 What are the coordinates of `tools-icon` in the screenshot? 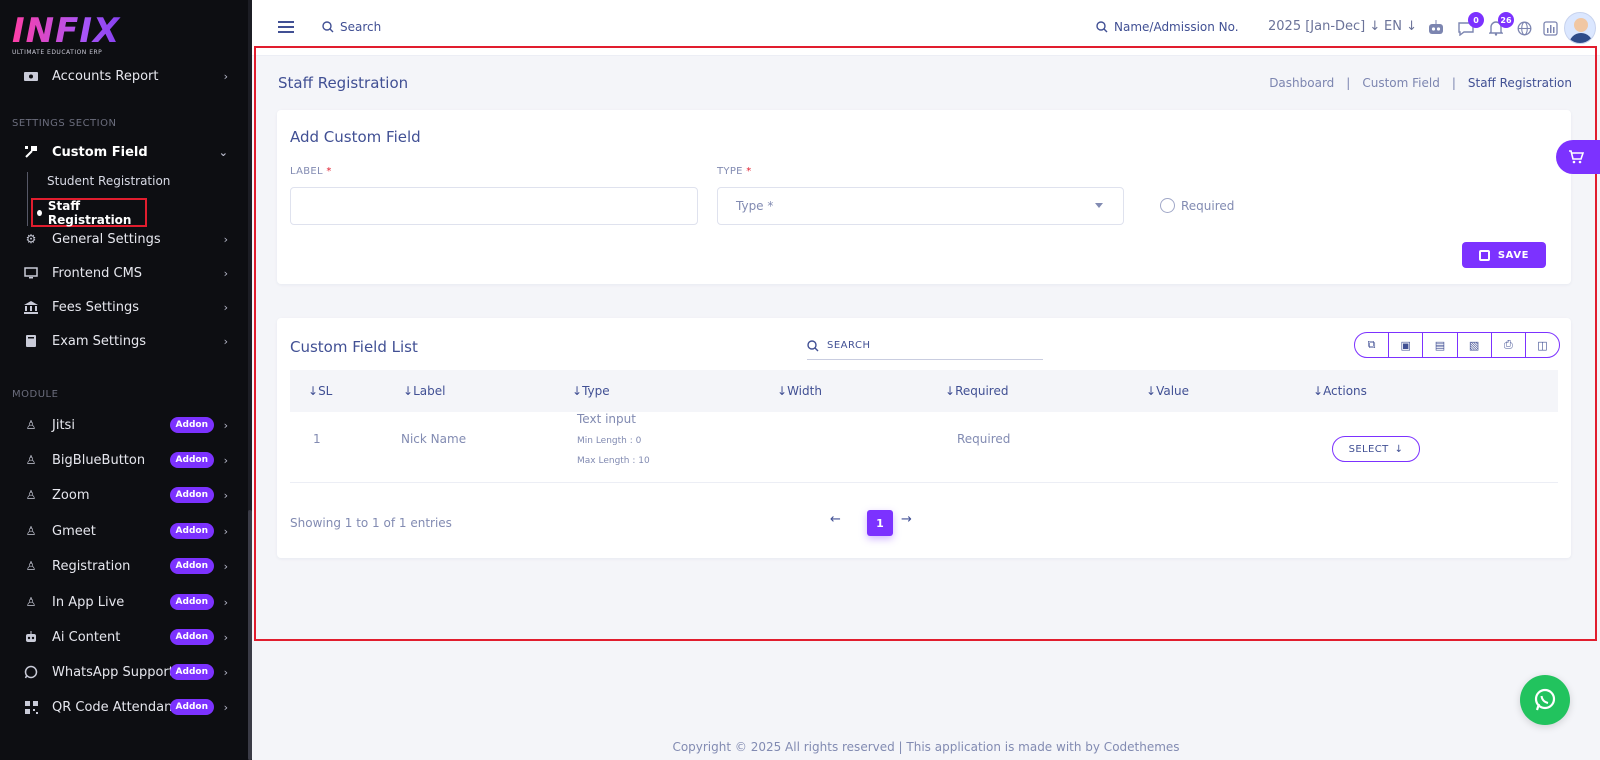 It's located at (31, 152).